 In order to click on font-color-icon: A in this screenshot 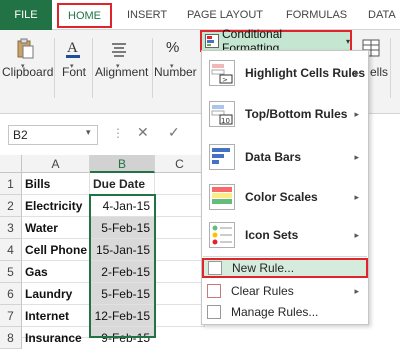, I will do `click(73, 49)`.